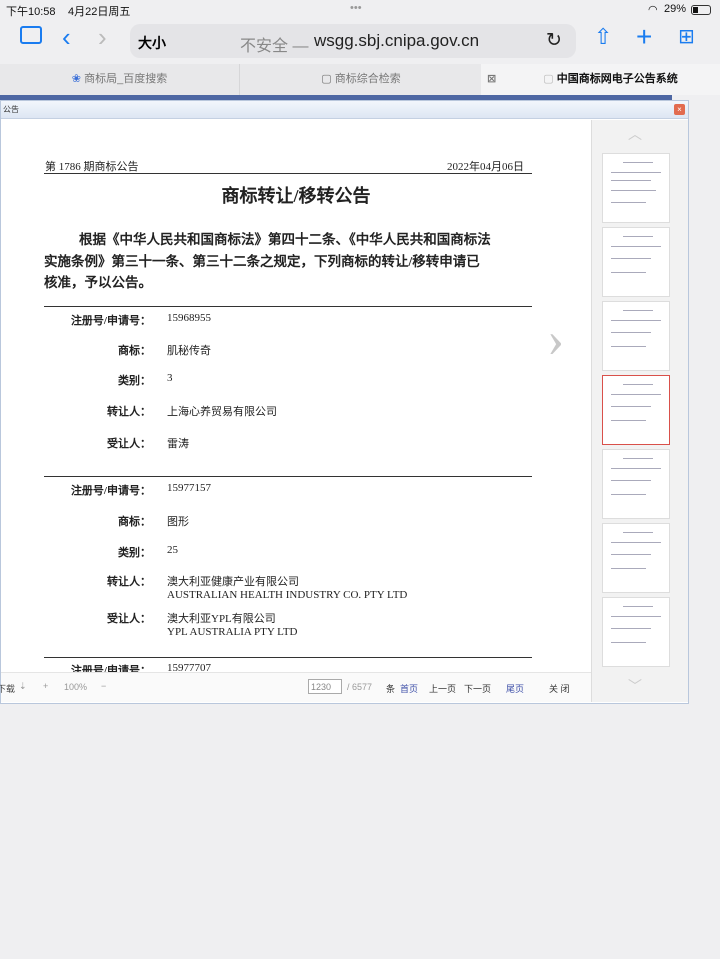  What do you see at coordinates (103, 686) in the screenshot?
I see `zoom-out-icon: −` at bounding box center [103, 686].